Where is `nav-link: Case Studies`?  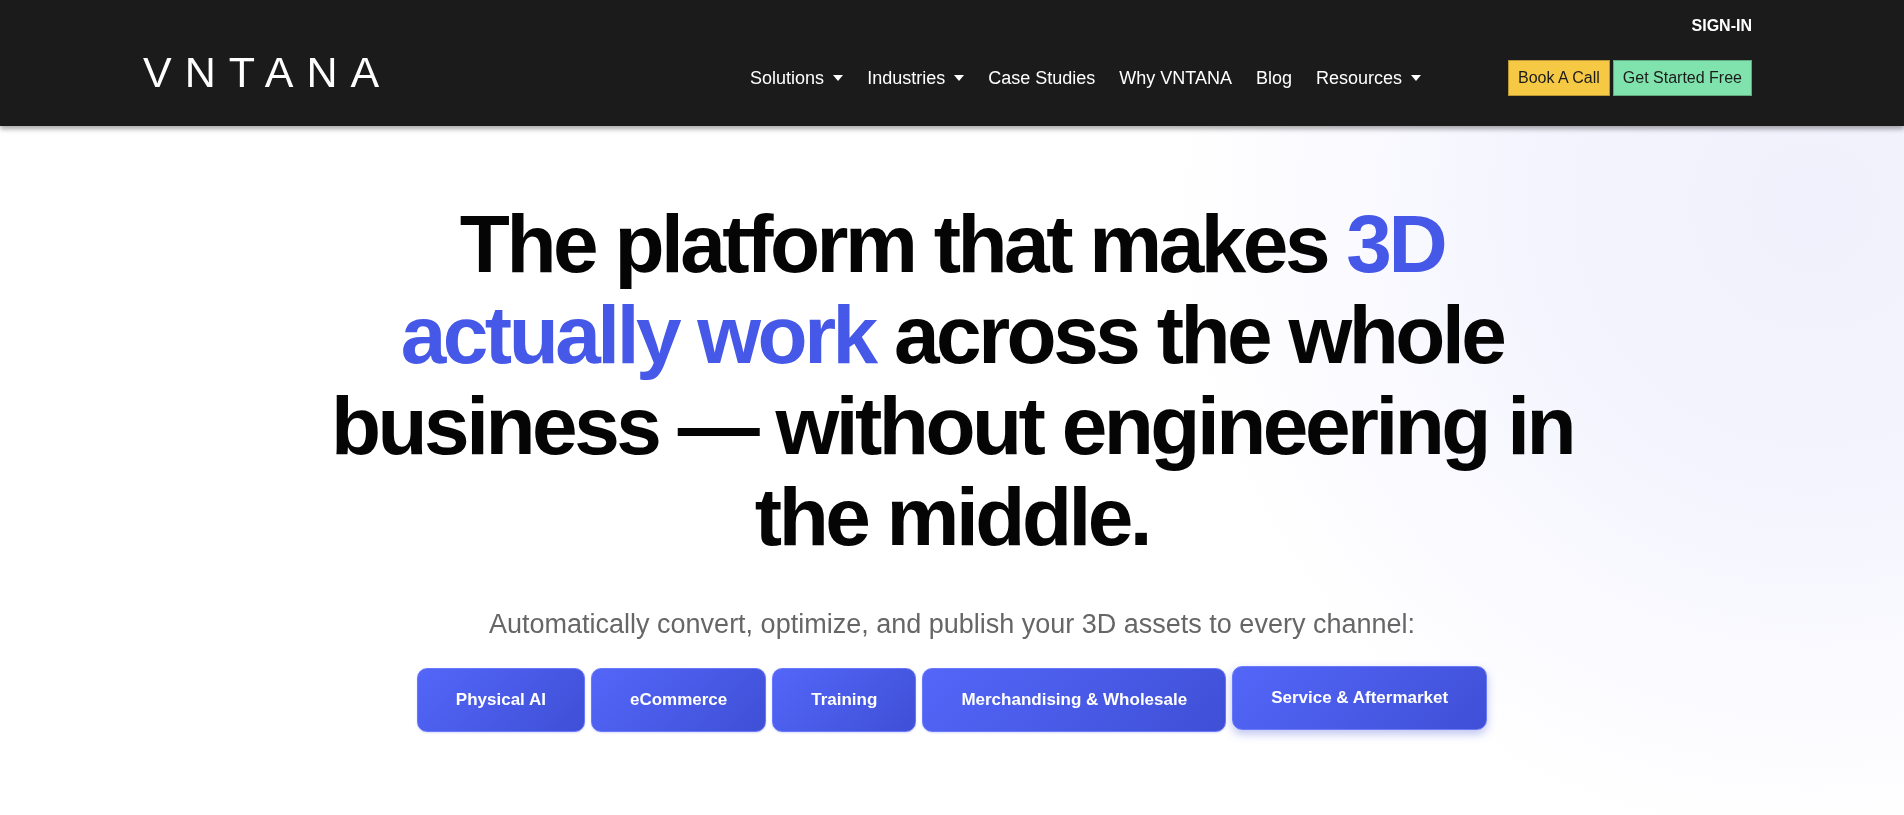 nav-link: Case Studies is located at coordinates (1042, 78).